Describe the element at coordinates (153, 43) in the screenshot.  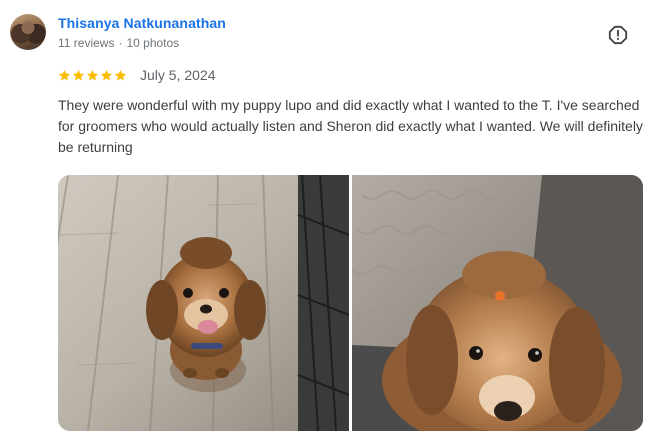
I see `photo-count: 10 photos` at that location.